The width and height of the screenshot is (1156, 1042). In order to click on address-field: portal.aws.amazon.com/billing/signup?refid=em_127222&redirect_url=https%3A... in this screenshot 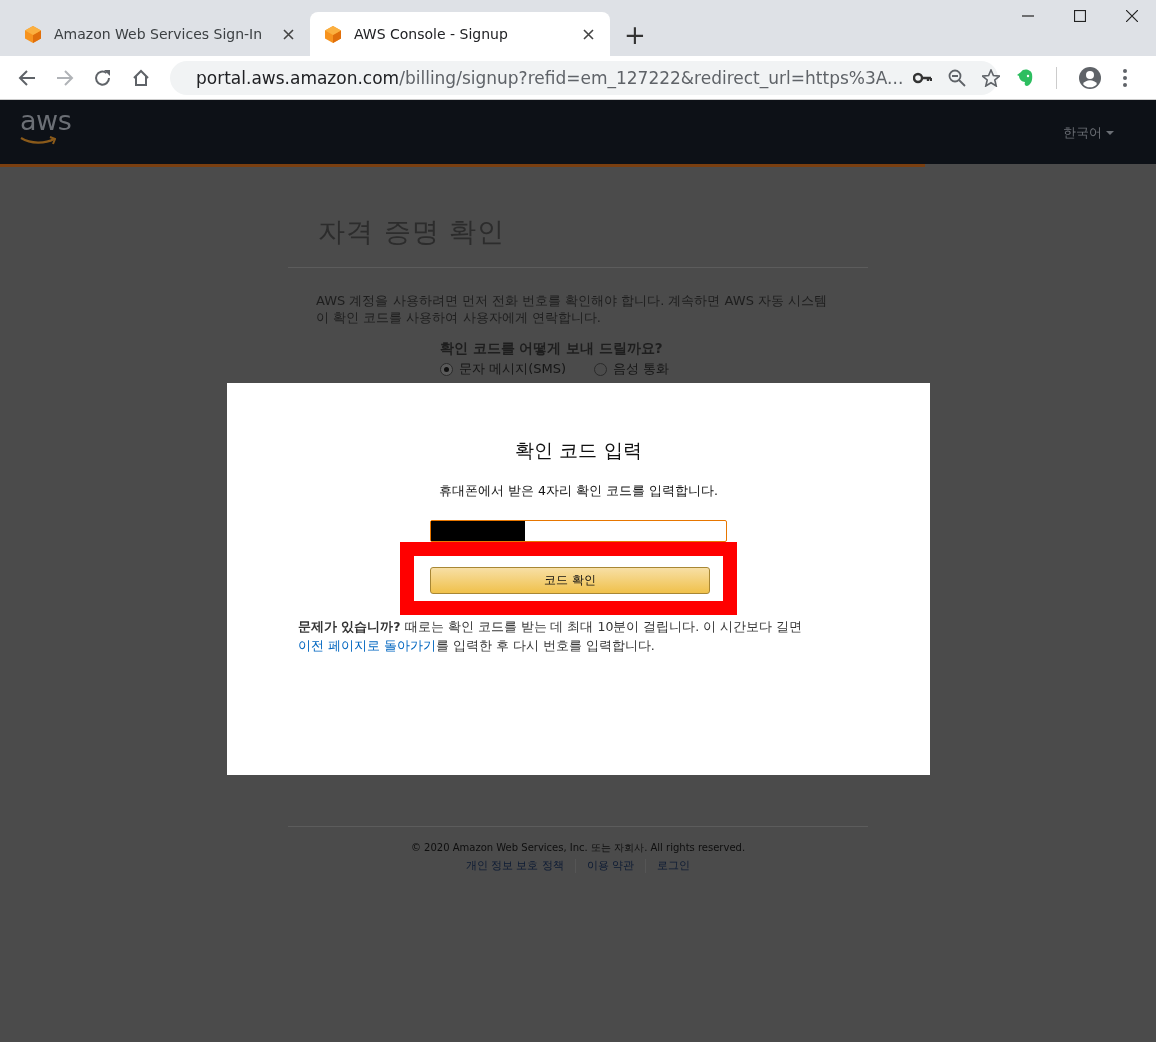, I will do `click(584, 77)`.